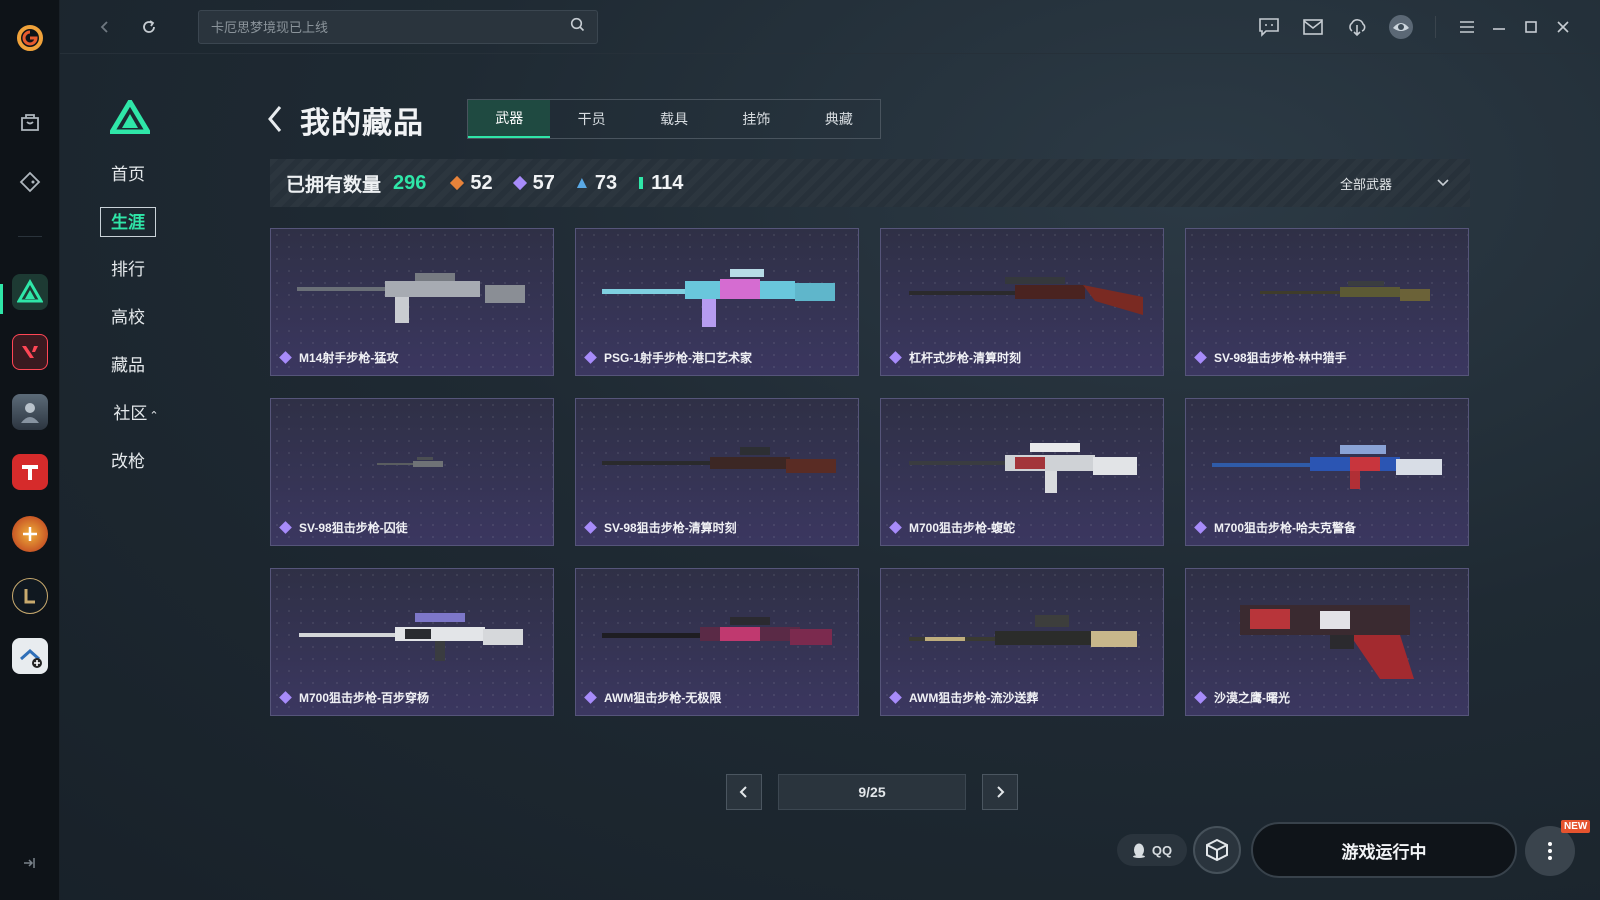 The height and width of the screenshot is (900, 1600). What do you see at coordinates (670, 528) in the screenshot?
I see `item-name: SV-98狙击步枪-清算时刻` at bounding box center [670, 528].